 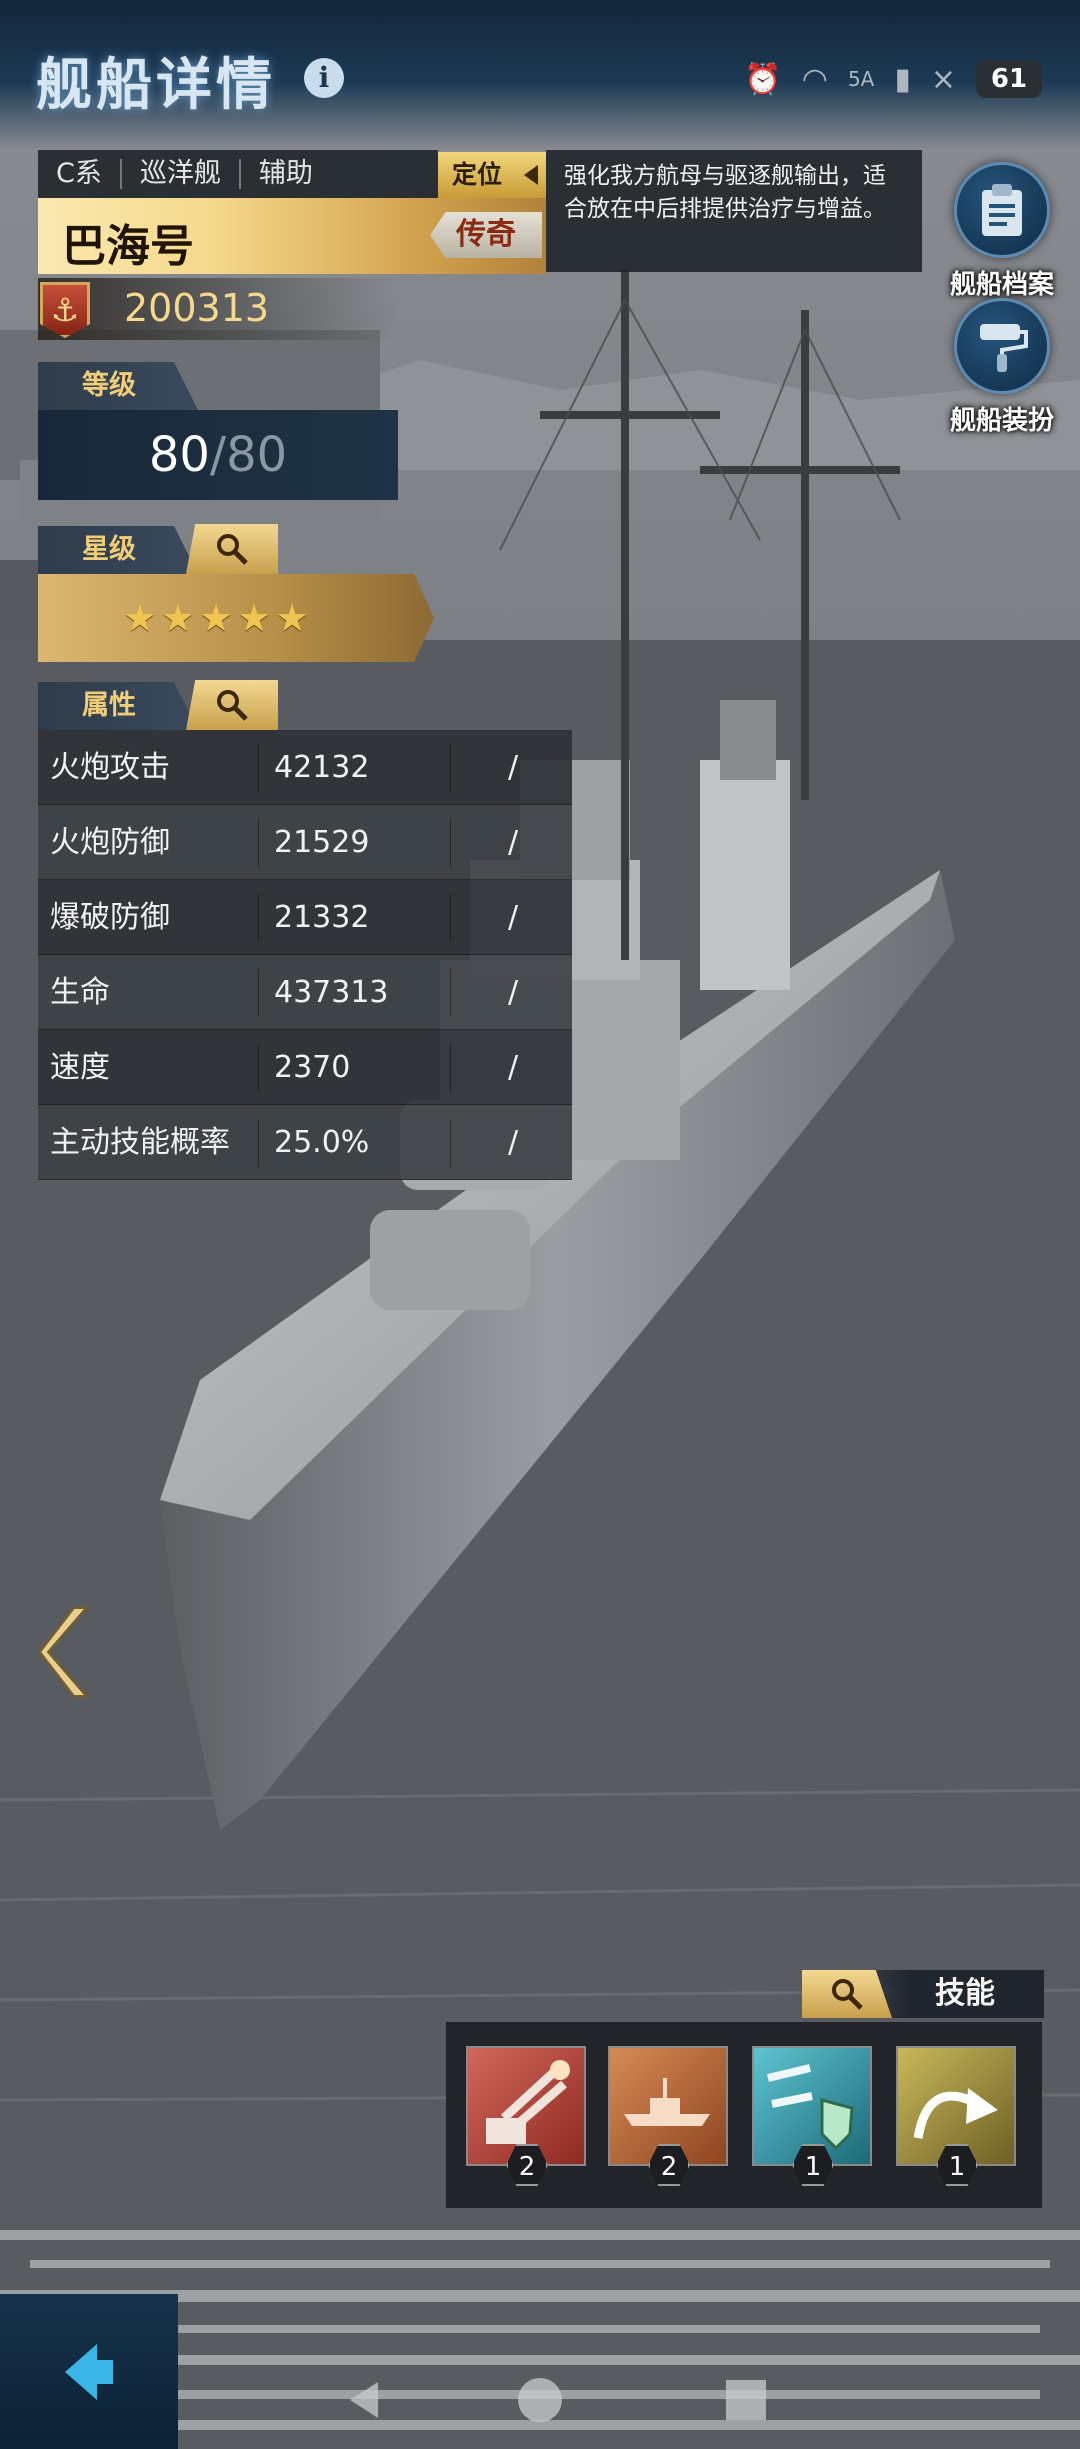 I want to click on attribute-name: 速度, so click(x=80, y=1067).